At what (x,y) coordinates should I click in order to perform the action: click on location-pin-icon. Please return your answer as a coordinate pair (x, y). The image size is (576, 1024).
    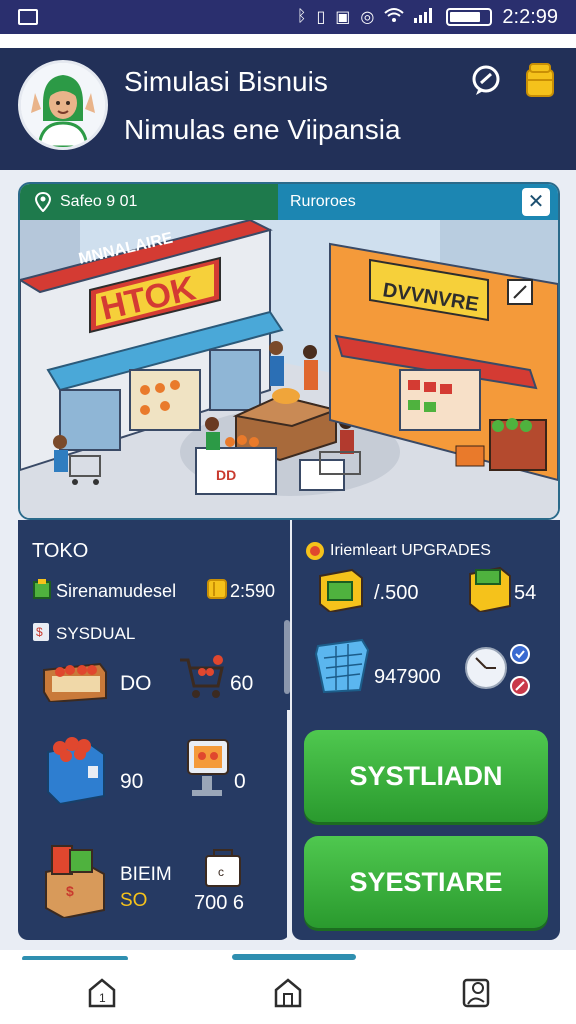
    Looking at the image, I should click on (43, 202).